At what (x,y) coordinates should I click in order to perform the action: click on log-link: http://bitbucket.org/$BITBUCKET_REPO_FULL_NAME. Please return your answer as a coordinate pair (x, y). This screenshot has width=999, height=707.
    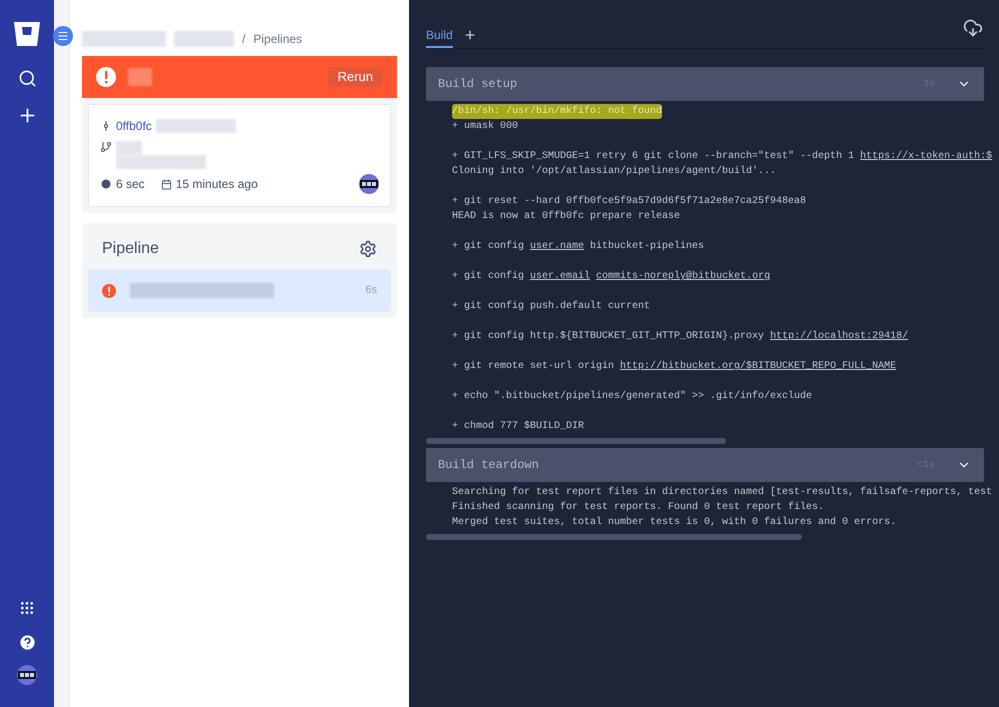
    Looking at the image, I should click on (758, 366).